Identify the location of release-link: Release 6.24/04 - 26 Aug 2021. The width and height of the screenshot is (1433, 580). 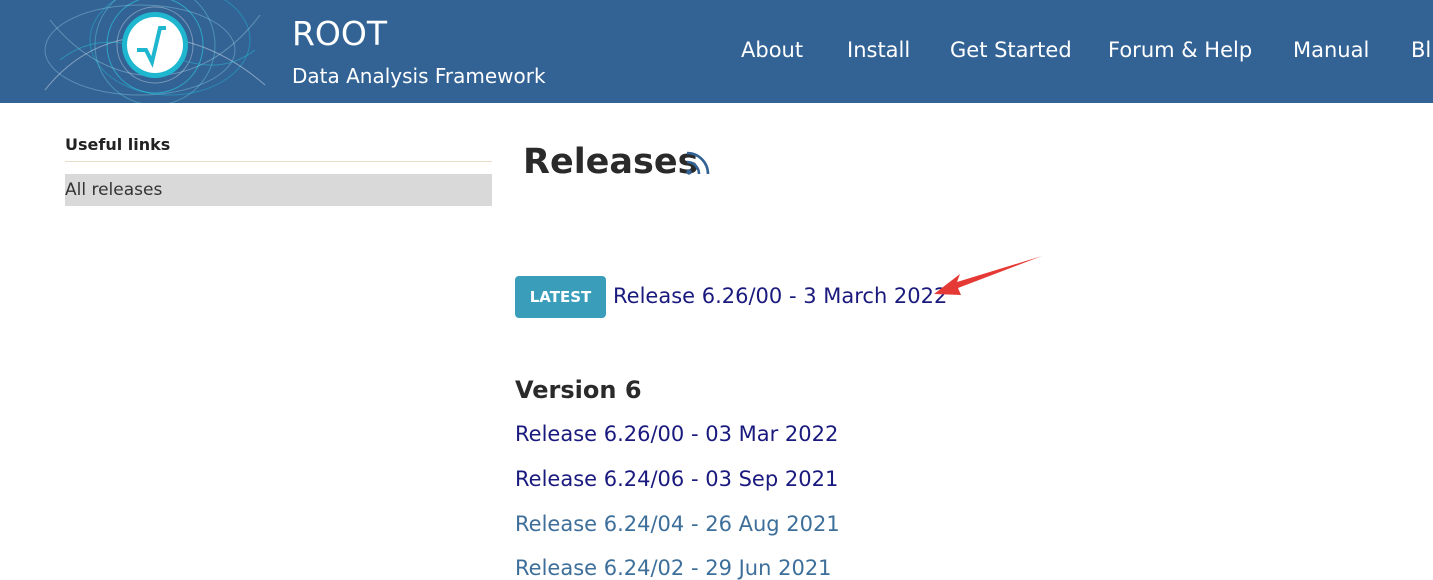
(677, 524).